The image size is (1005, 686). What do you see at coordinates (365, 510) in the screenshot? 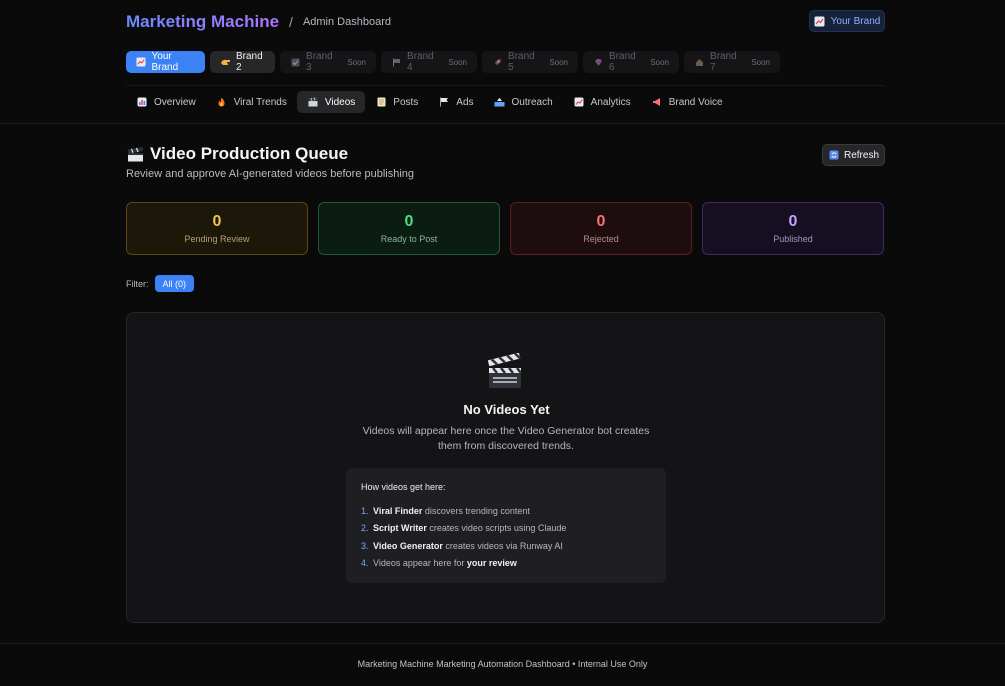
I see `step-number: 1.` at bounding box center [365, 510].